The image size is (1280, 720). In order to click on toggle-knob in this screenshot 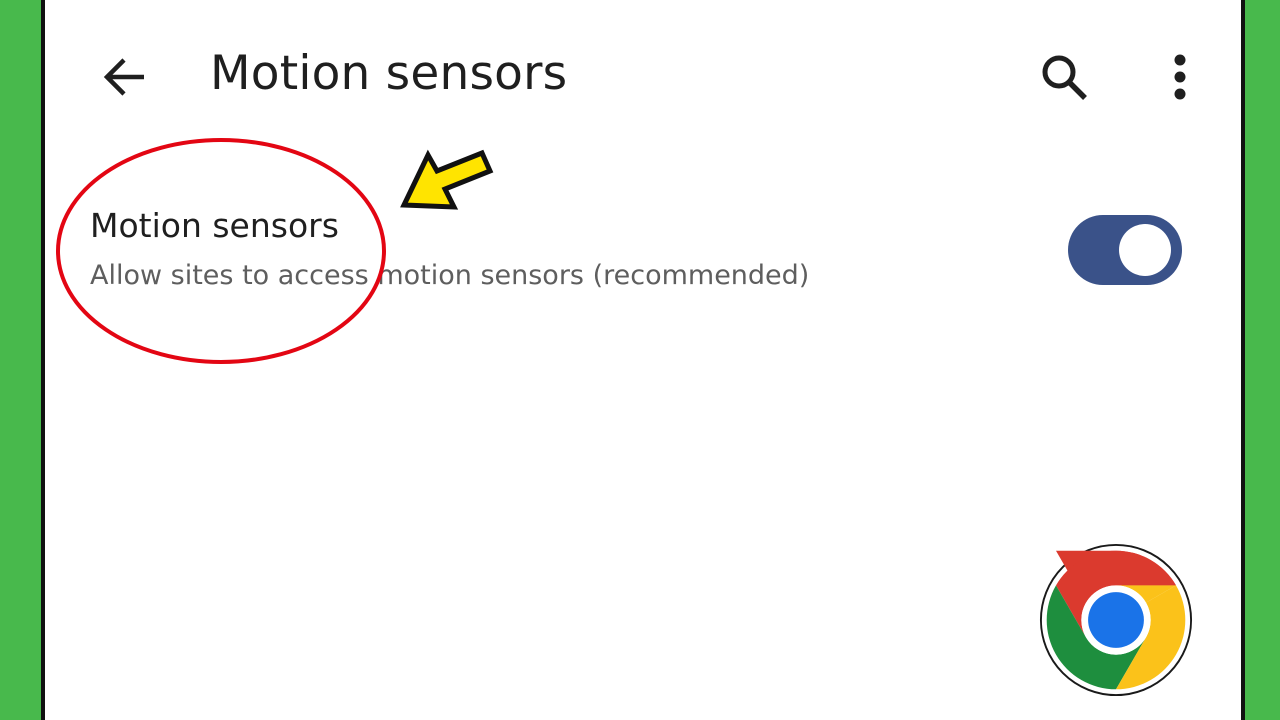, I will do `click(1145, 250)`.